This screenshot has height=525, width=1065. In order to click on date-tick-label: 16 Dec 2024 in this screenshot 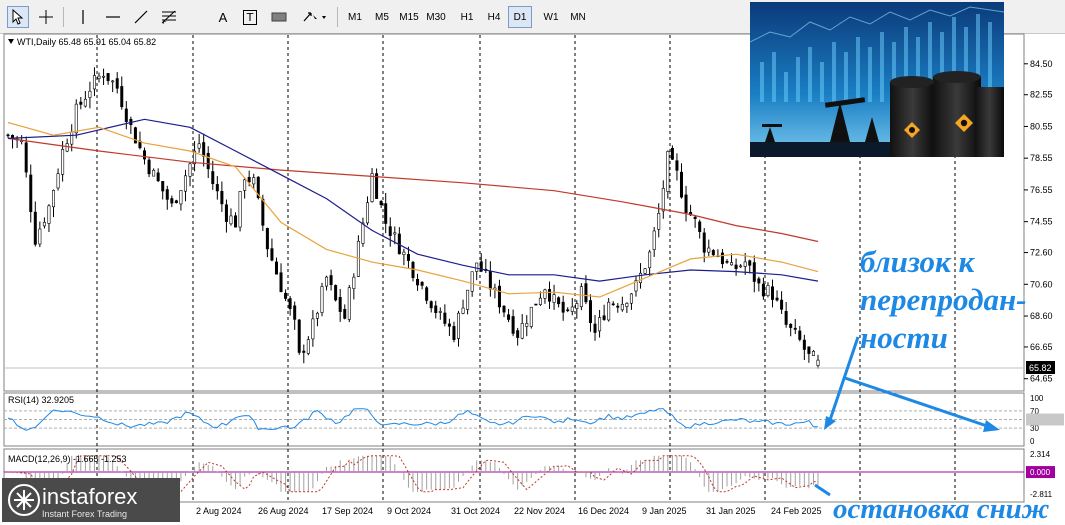, I will do `click(603, 511)`.